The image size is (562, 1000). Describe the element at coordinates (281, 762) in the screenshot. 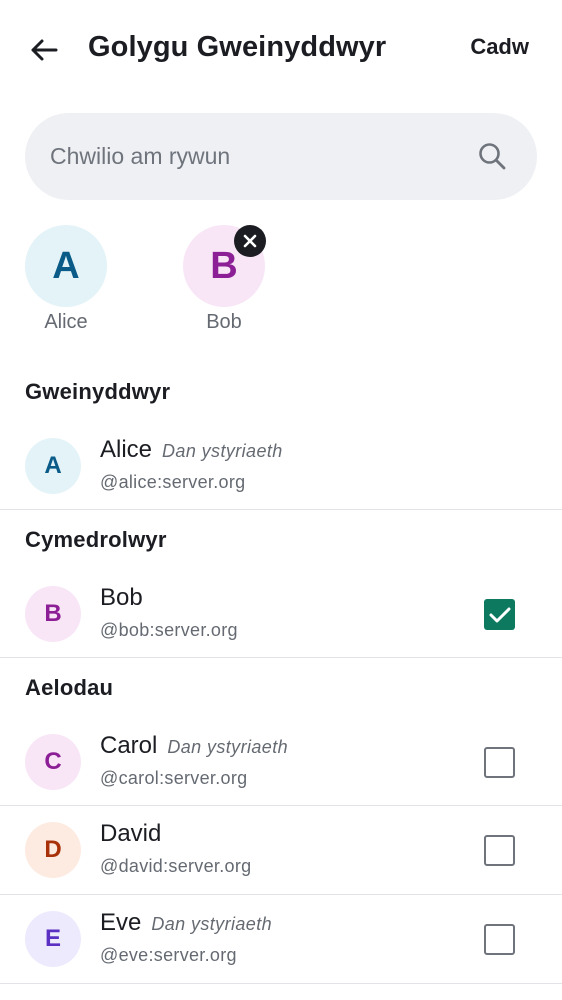

I see `list-item: C Carol Dan ystyriaeth @carol:server.org` at that location.